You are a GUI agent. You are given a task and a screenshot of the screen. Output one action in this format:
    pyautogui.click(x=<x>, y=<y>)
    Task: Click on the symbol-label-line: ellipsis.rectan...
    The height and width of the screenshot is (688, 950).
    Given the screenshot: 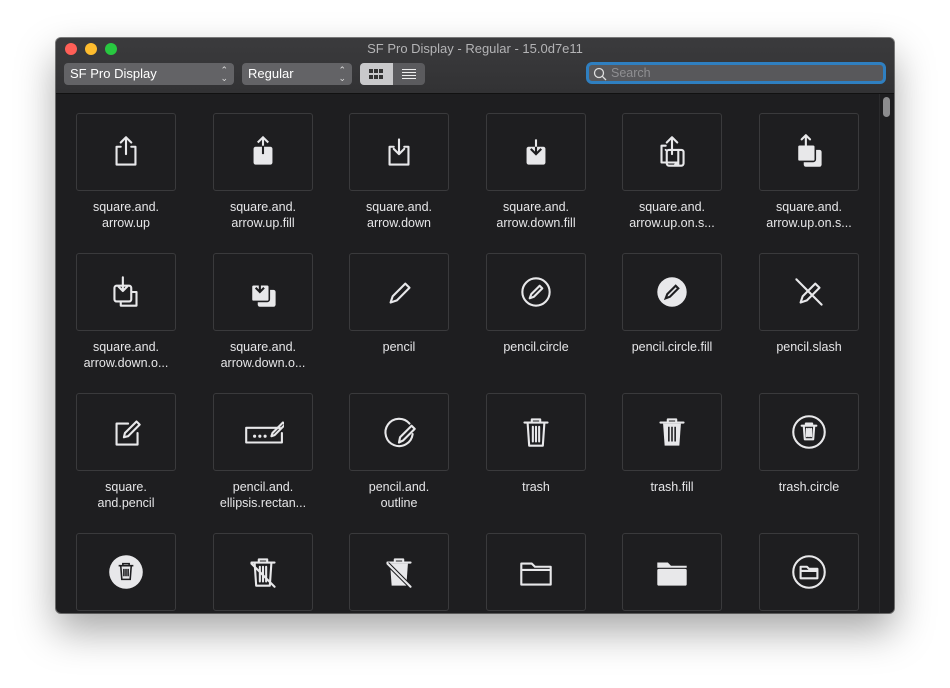 What is the action you would take?
    pyautogui.click(x=263, y=503)
    